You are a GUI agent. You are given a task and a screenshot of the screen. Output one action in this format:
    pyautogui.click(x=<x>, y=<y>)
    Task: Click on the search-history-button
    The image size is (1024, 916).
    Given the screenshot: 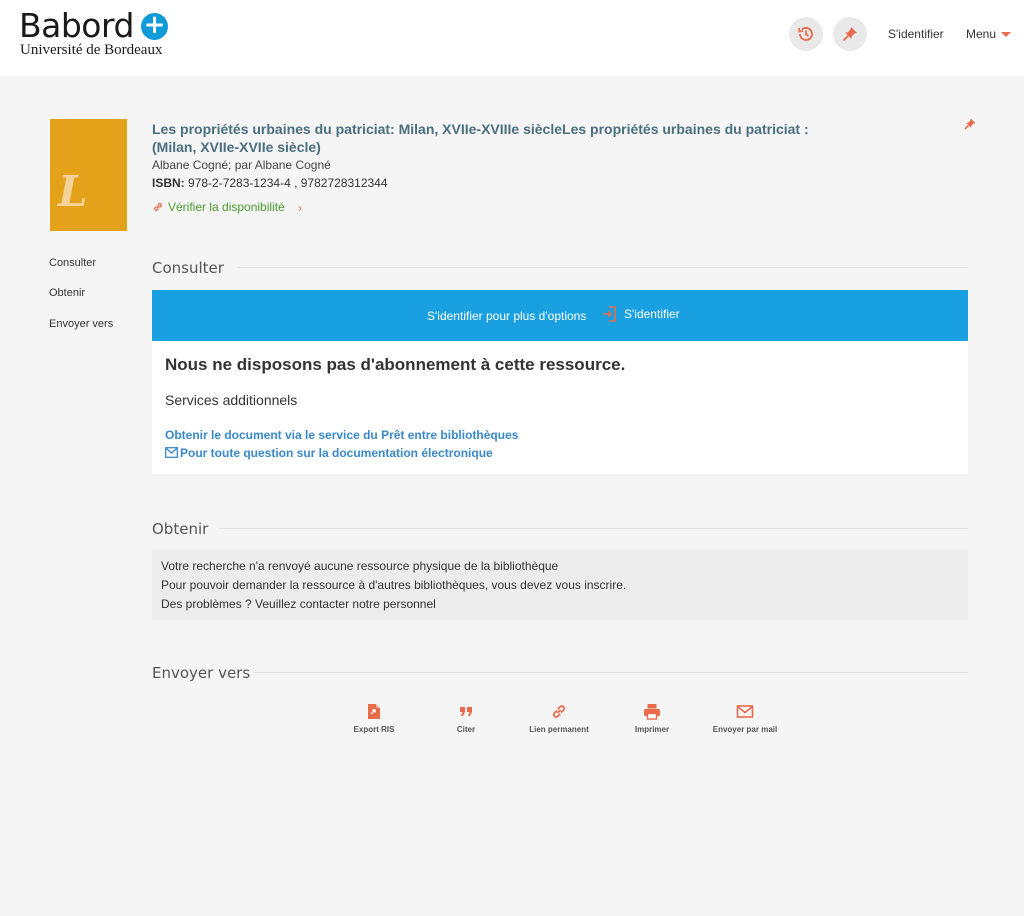 What is the action you would take?
    pyautogui.click(x=806, y=34)
    